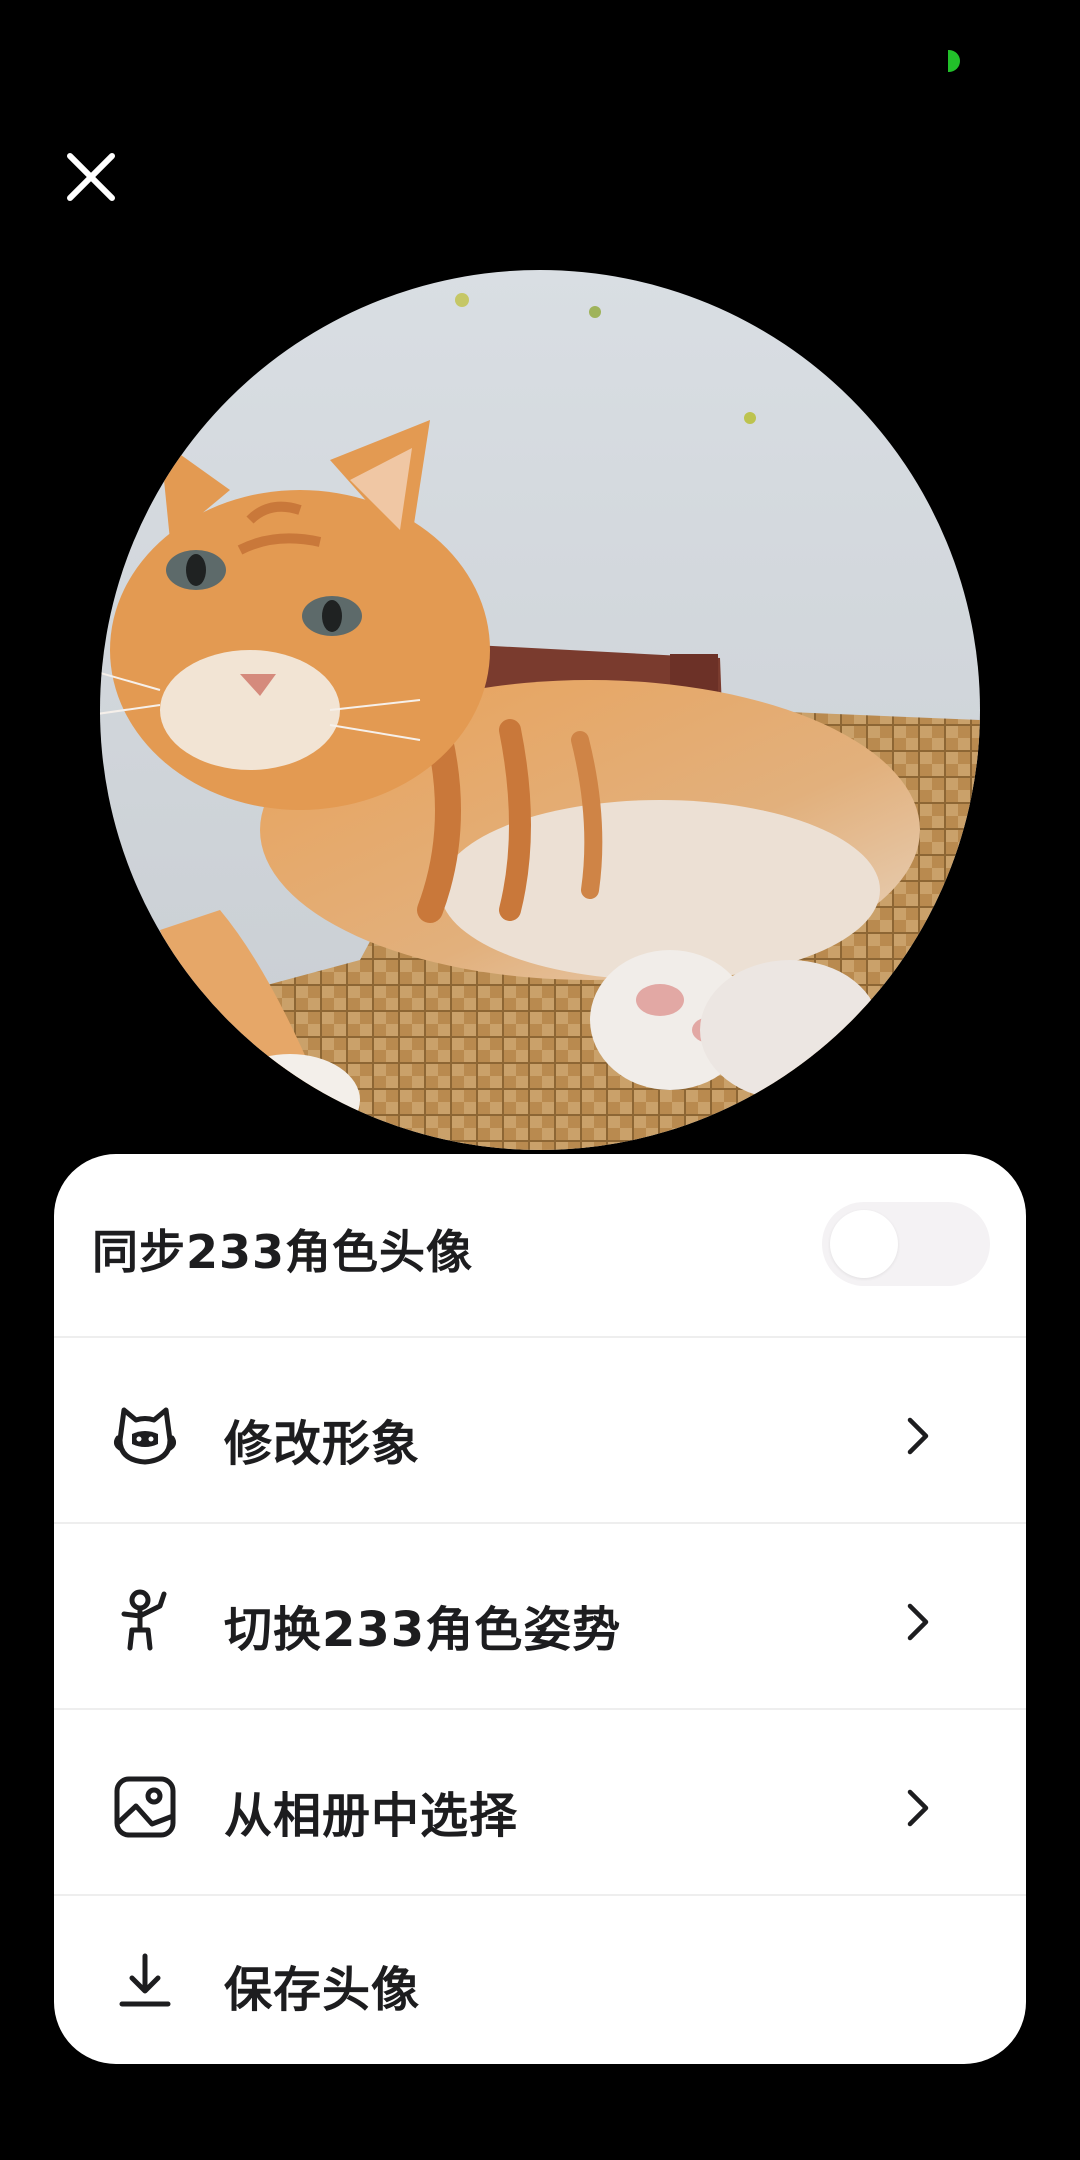 This screenshot has width=1080, height=2160. I want to click on toggle-knob, so click(864, 1244).